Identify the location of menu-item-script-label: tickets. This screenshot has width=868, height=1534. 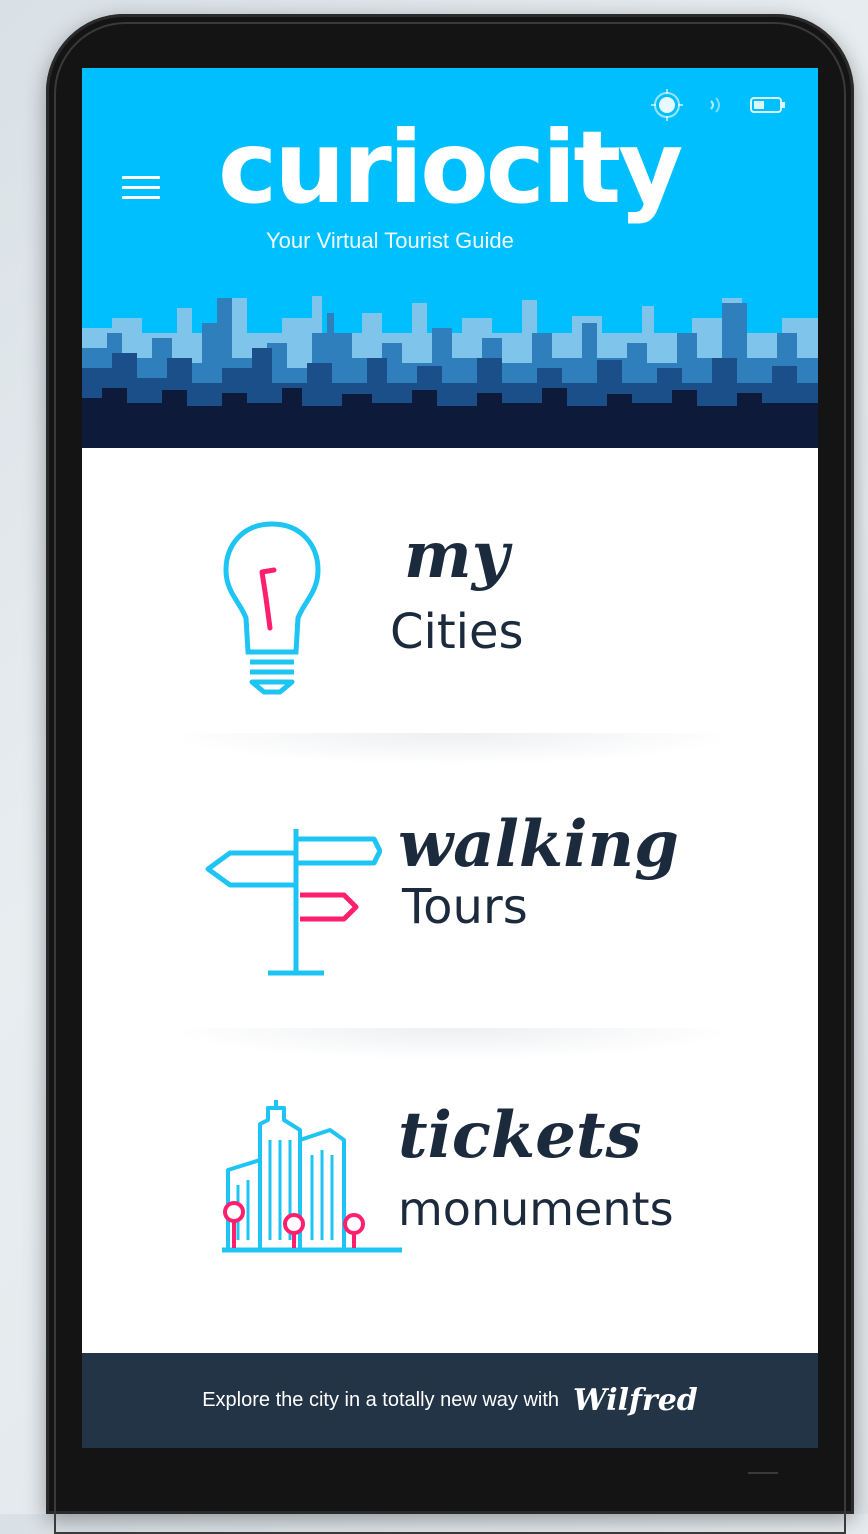
(520, 1135).